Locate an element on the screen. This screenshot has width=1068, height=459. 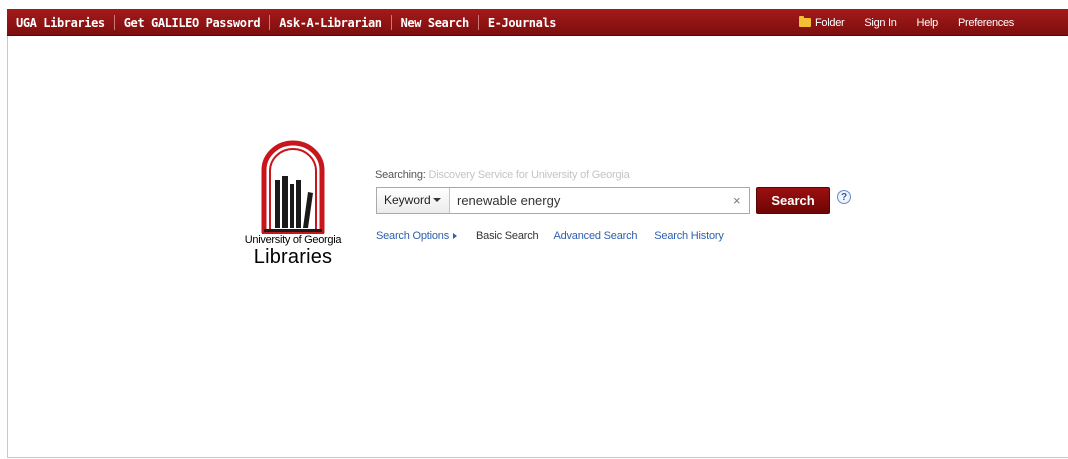
caret-down-icon is located at coordinates (436, 200).